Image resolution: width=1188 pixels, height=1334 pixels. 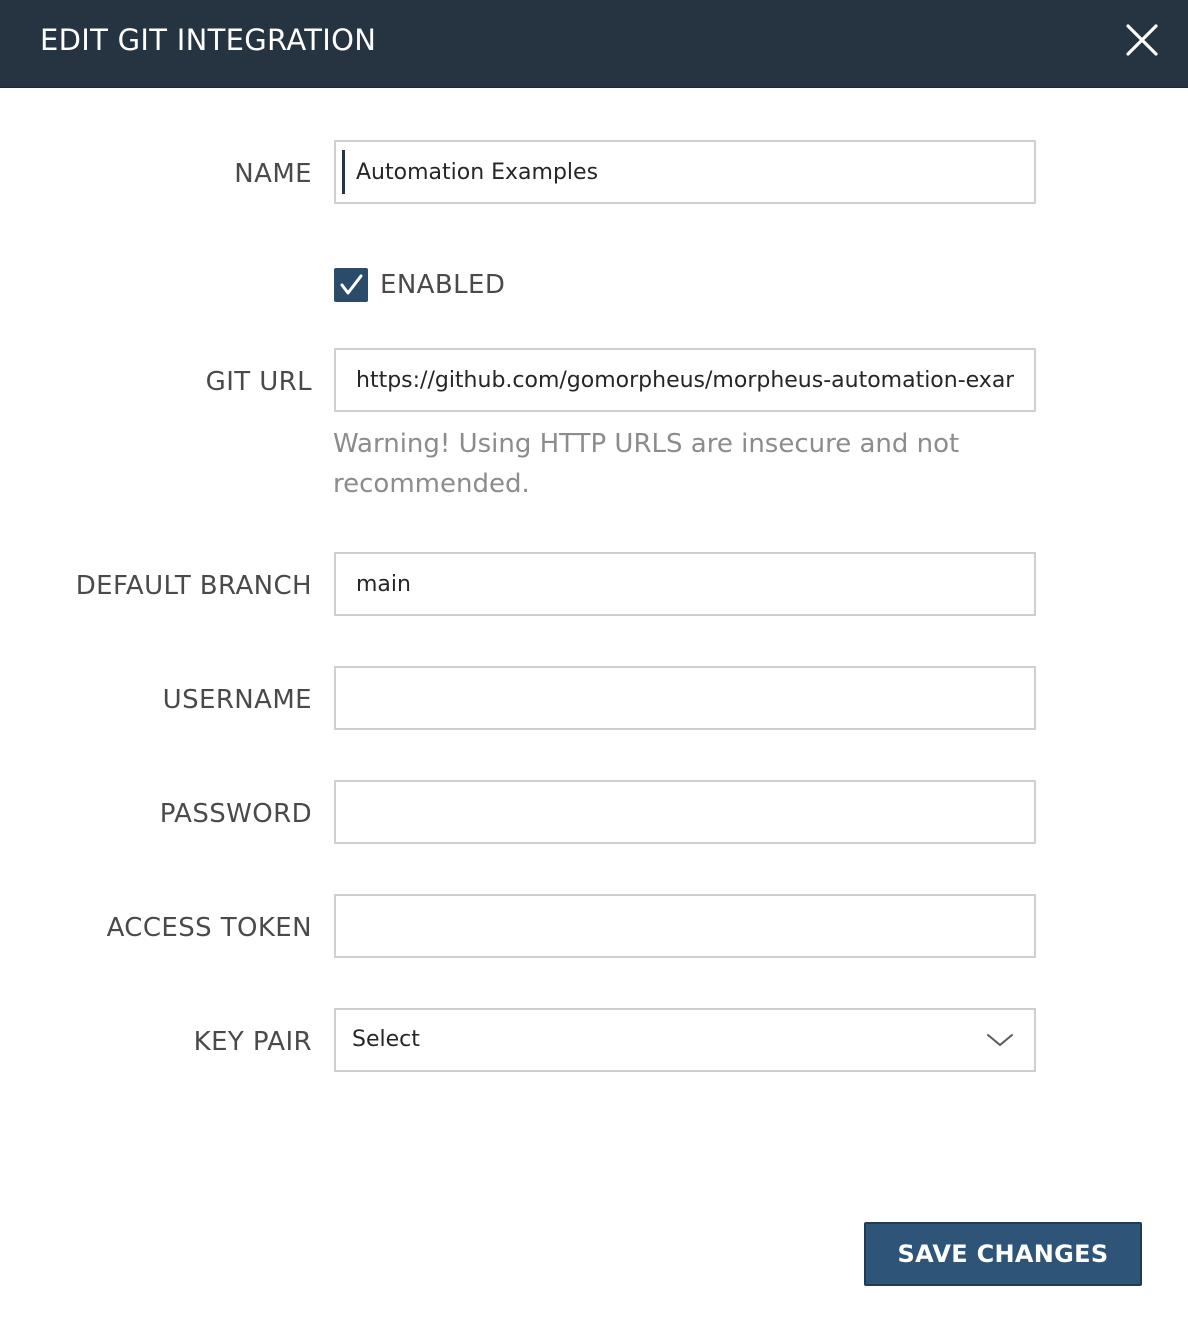 I want to click on default-branch-label: DEFAULT BRANCH, so click(x=193, y=586).